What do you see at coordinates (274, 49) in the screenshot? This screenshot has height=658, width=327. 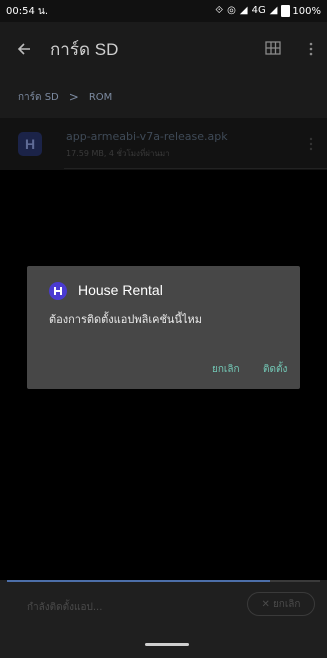 I see `grid-view-icon` at bounding box center [274, 49].